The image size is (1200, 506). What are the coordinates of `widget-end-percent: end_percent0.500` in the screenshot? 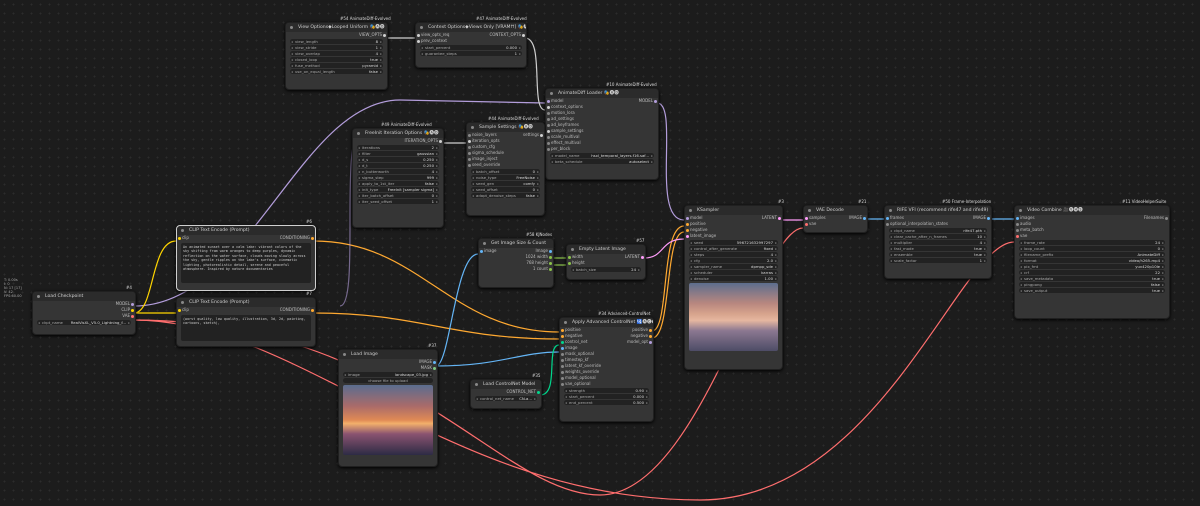 It's located at (606, 402).